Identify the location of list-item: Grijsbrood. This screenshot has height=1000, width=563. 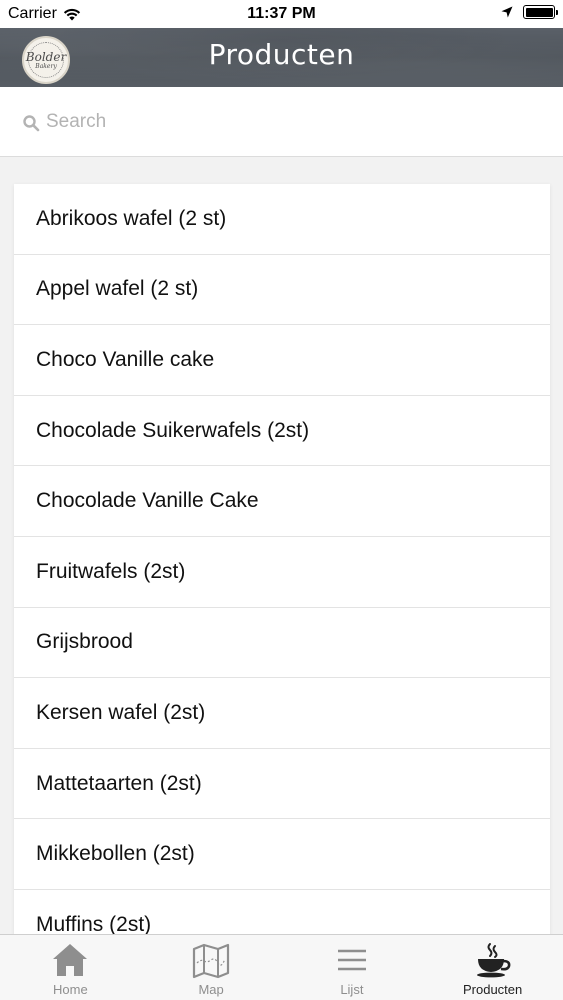
(282, 643).